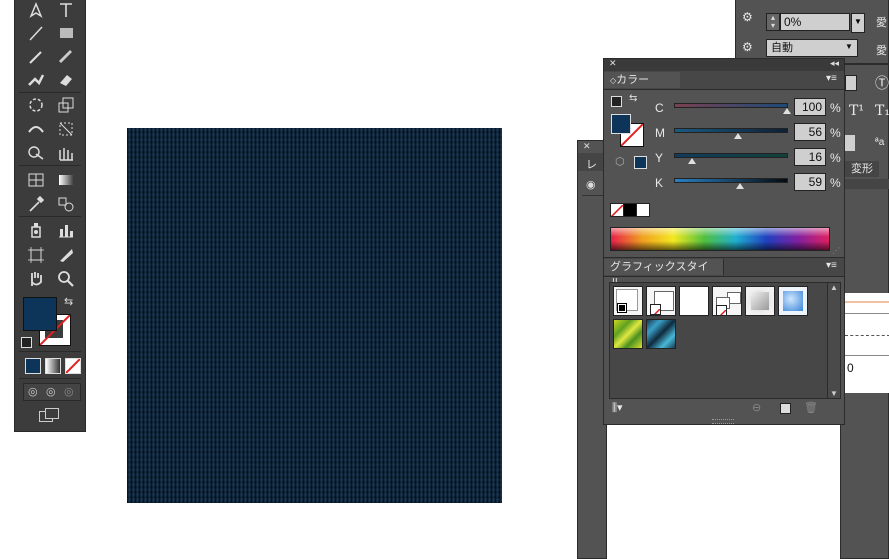 The width and height of the screenshot is (889, 559). I want to click on draw-normal-icon: ◎, so click(33, 391).